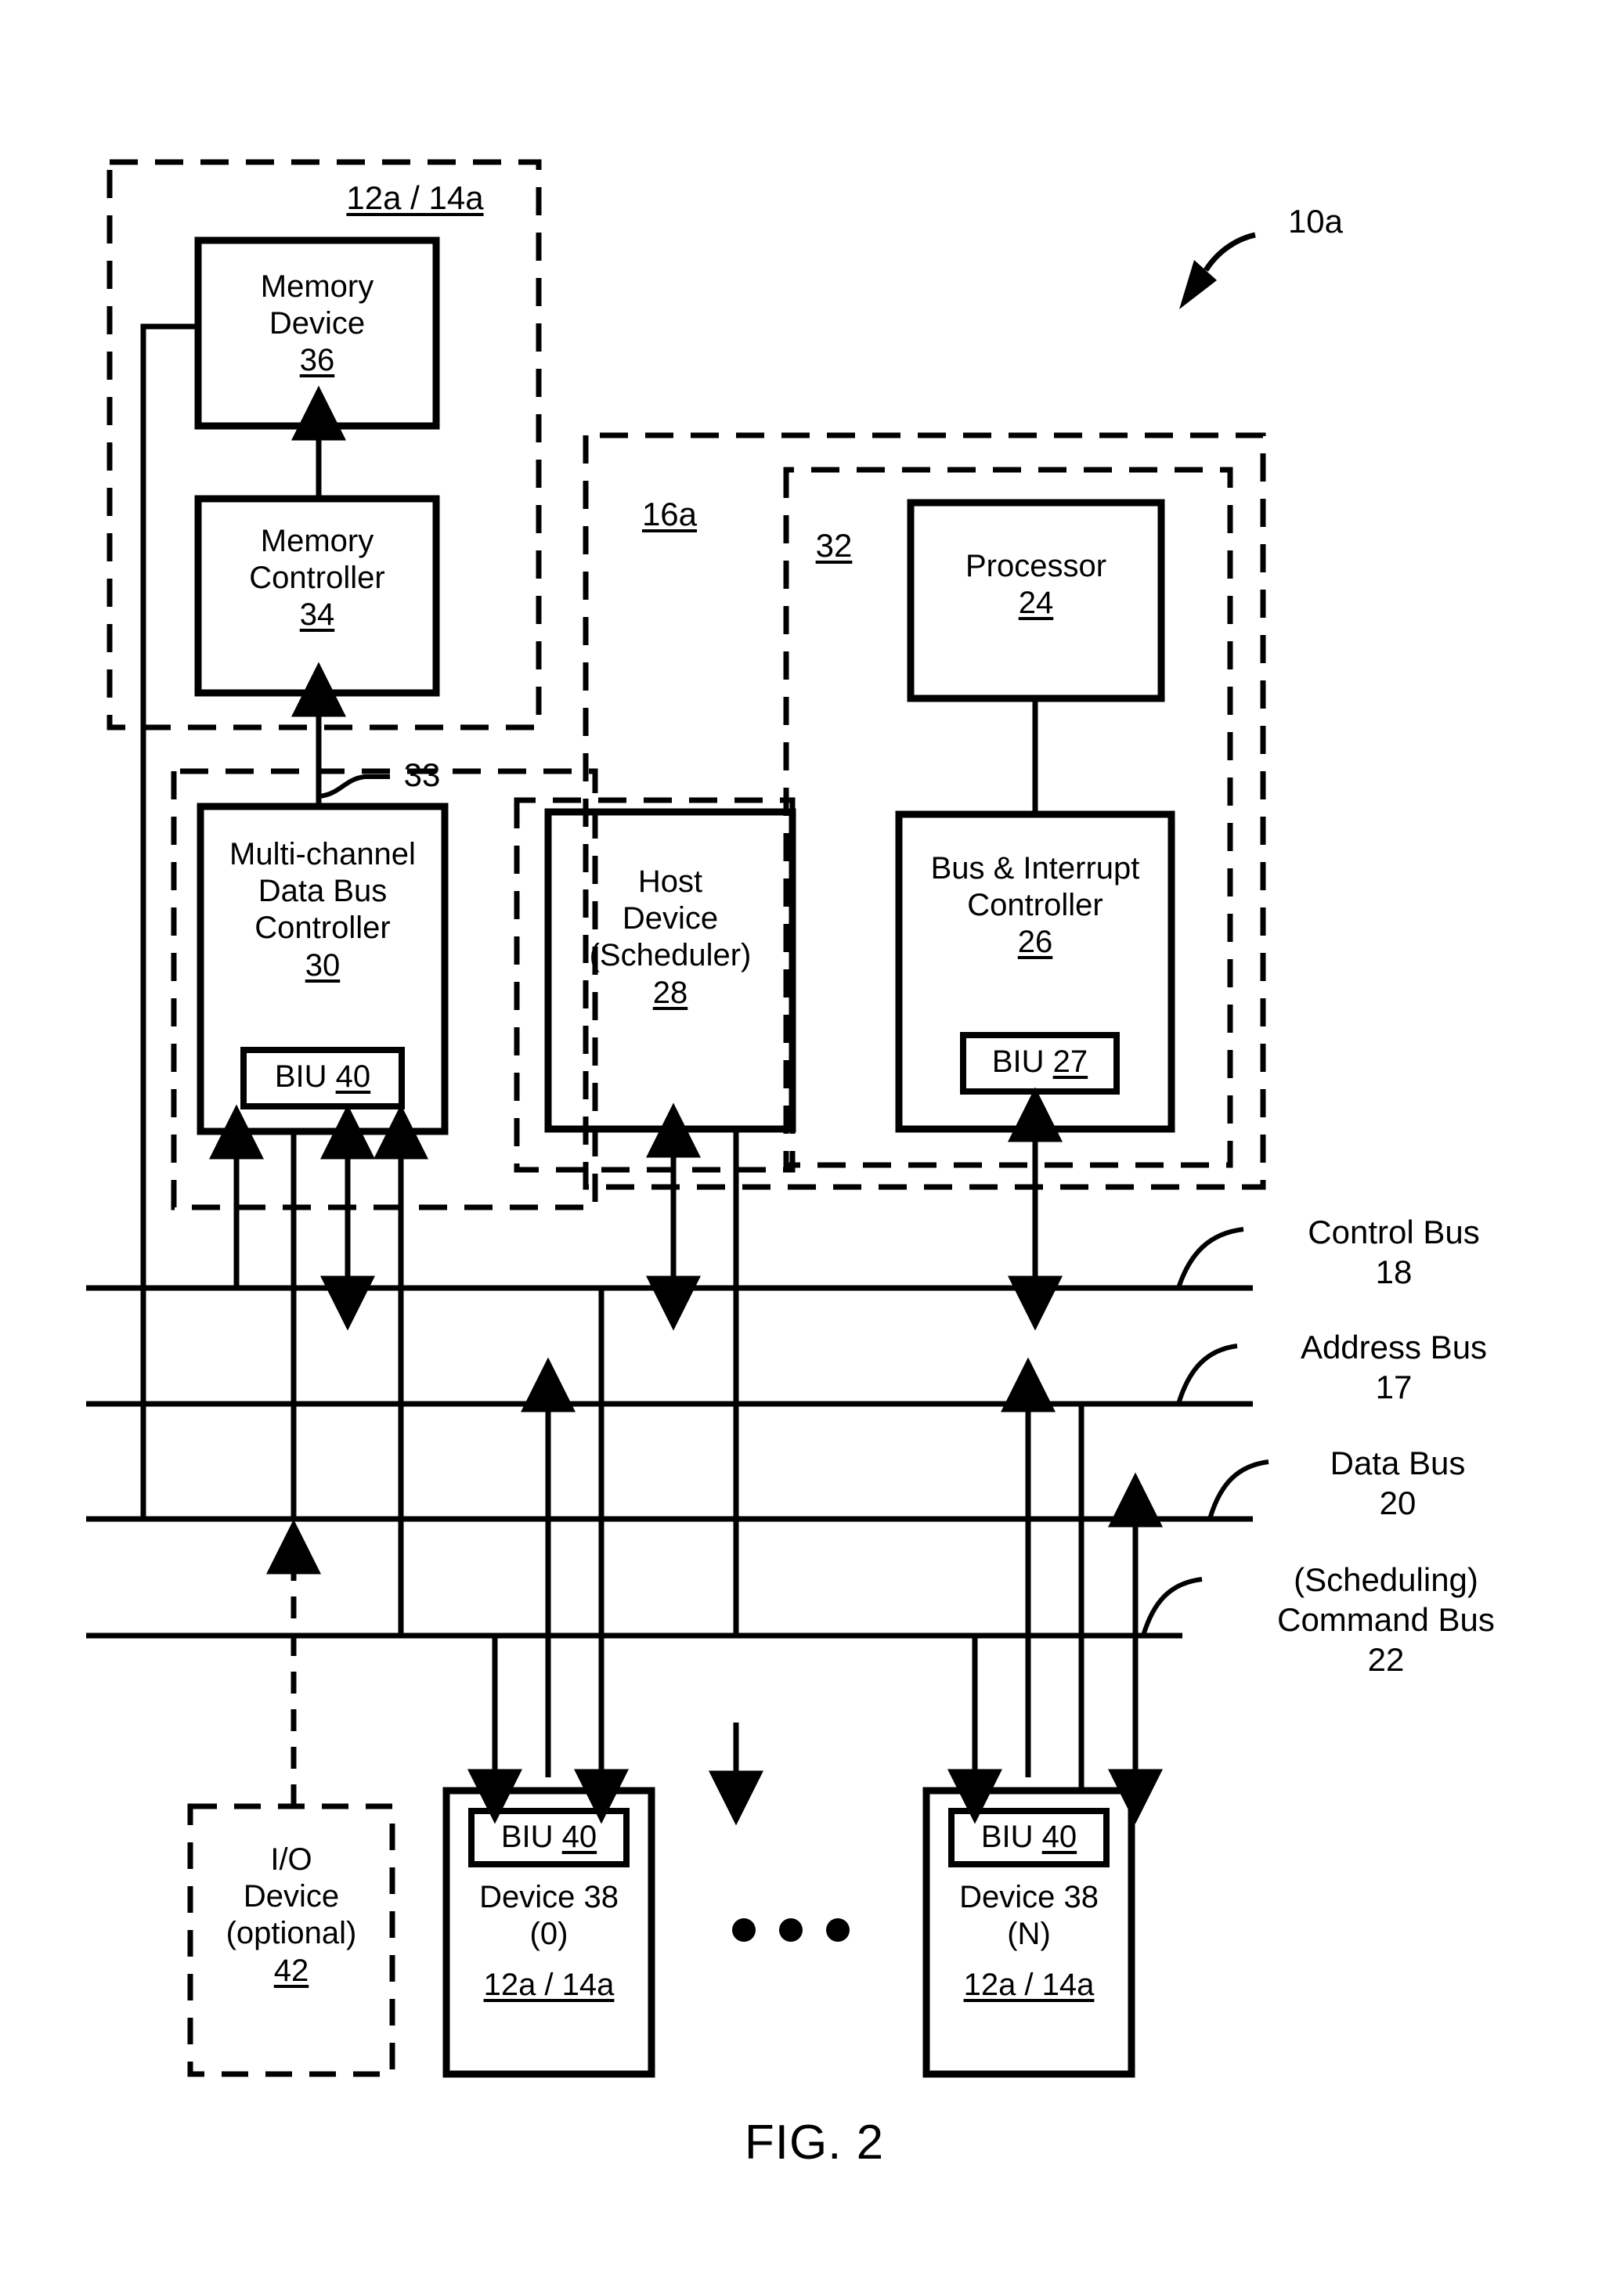 The width and height of the screenshot is (1624, 2280). Describe the element at coordinates (323, 965) in the screenshot. I see `mdbc-ref: 30` at that location.